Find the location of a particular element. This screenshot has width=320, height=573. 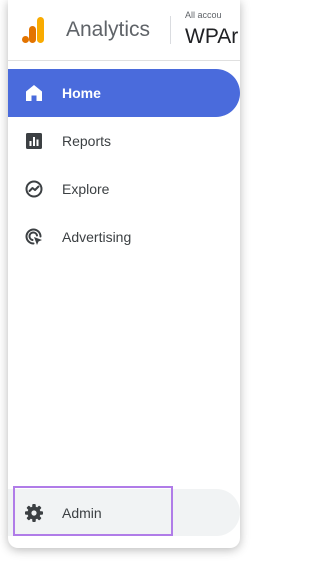

analytics-logo-icon is located at coordinates (34, 30).